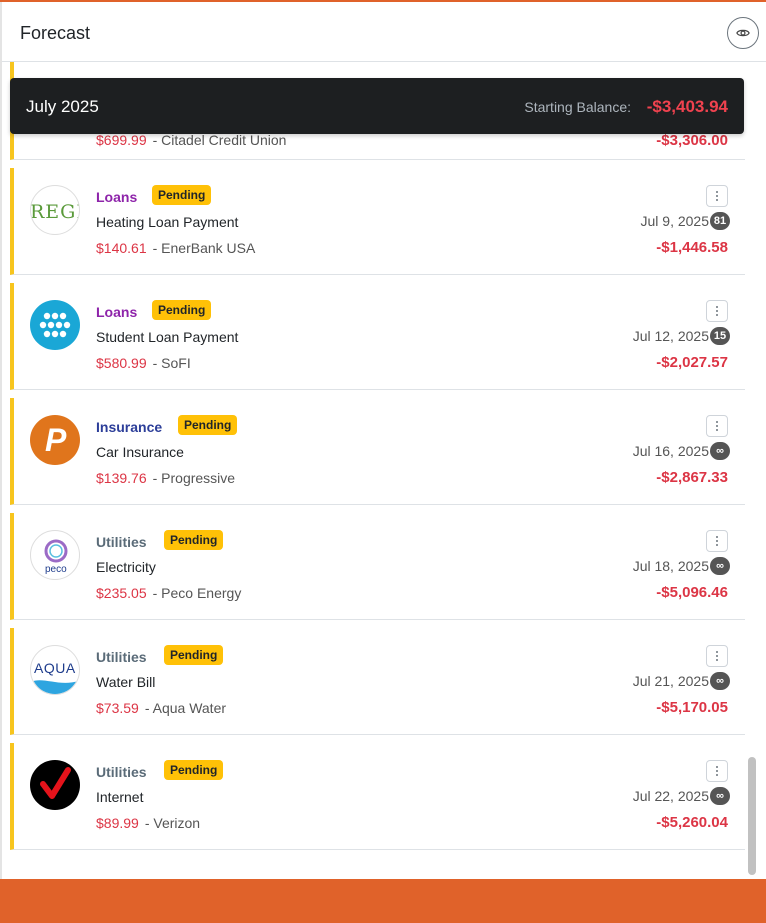 The width and height of the screenshot is (766, 923). I want to click on due-date: Jul 16, 2025, so click(670, 451).